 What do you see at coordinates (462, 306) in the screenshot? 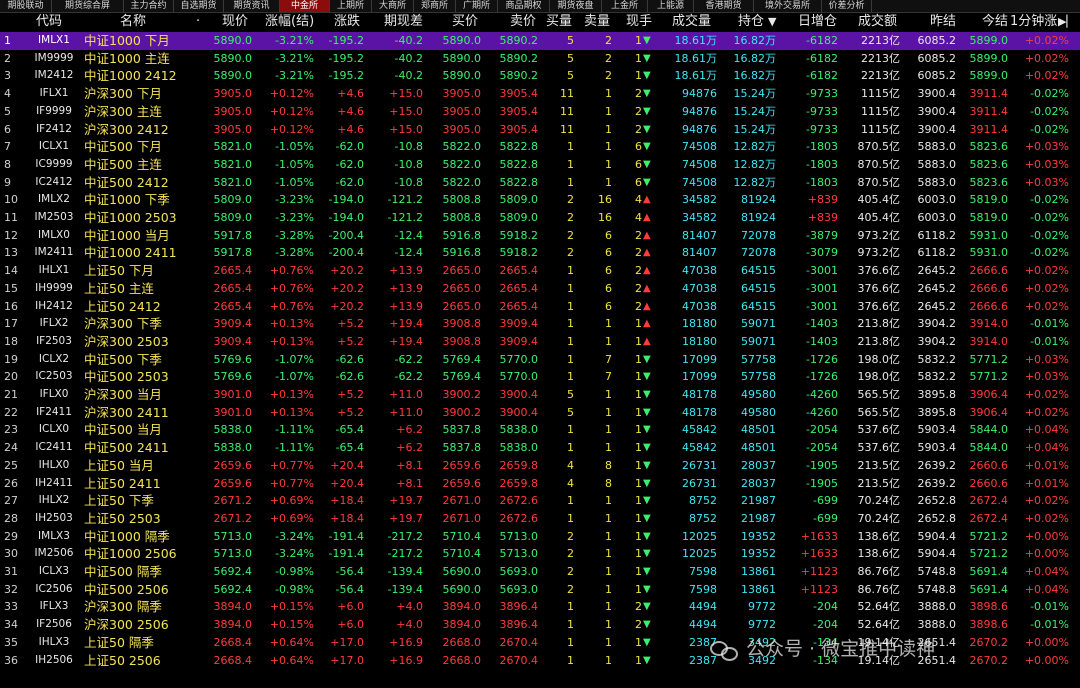
I see `cell-bid: 2665.0` at bounding box center [462, 306].